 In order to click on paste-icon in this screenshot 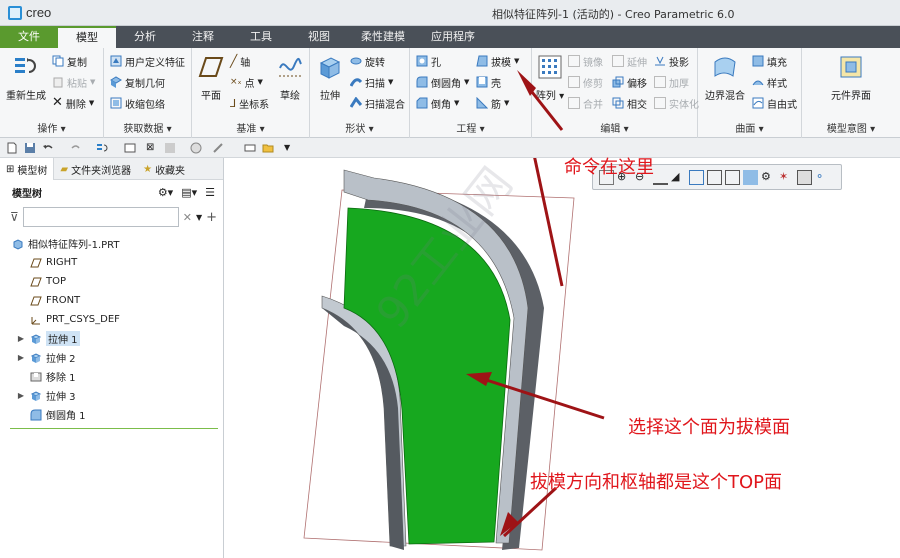, I will do `click(58, 82)`.